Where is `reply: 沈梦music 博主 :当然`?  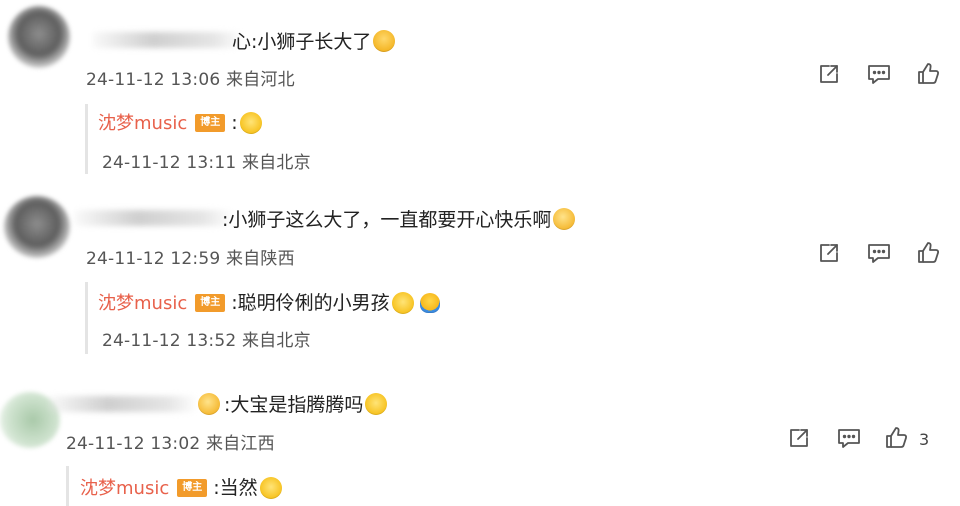
reply: 沈梦music 博主 :当然 is located at coordinates (181, 487).